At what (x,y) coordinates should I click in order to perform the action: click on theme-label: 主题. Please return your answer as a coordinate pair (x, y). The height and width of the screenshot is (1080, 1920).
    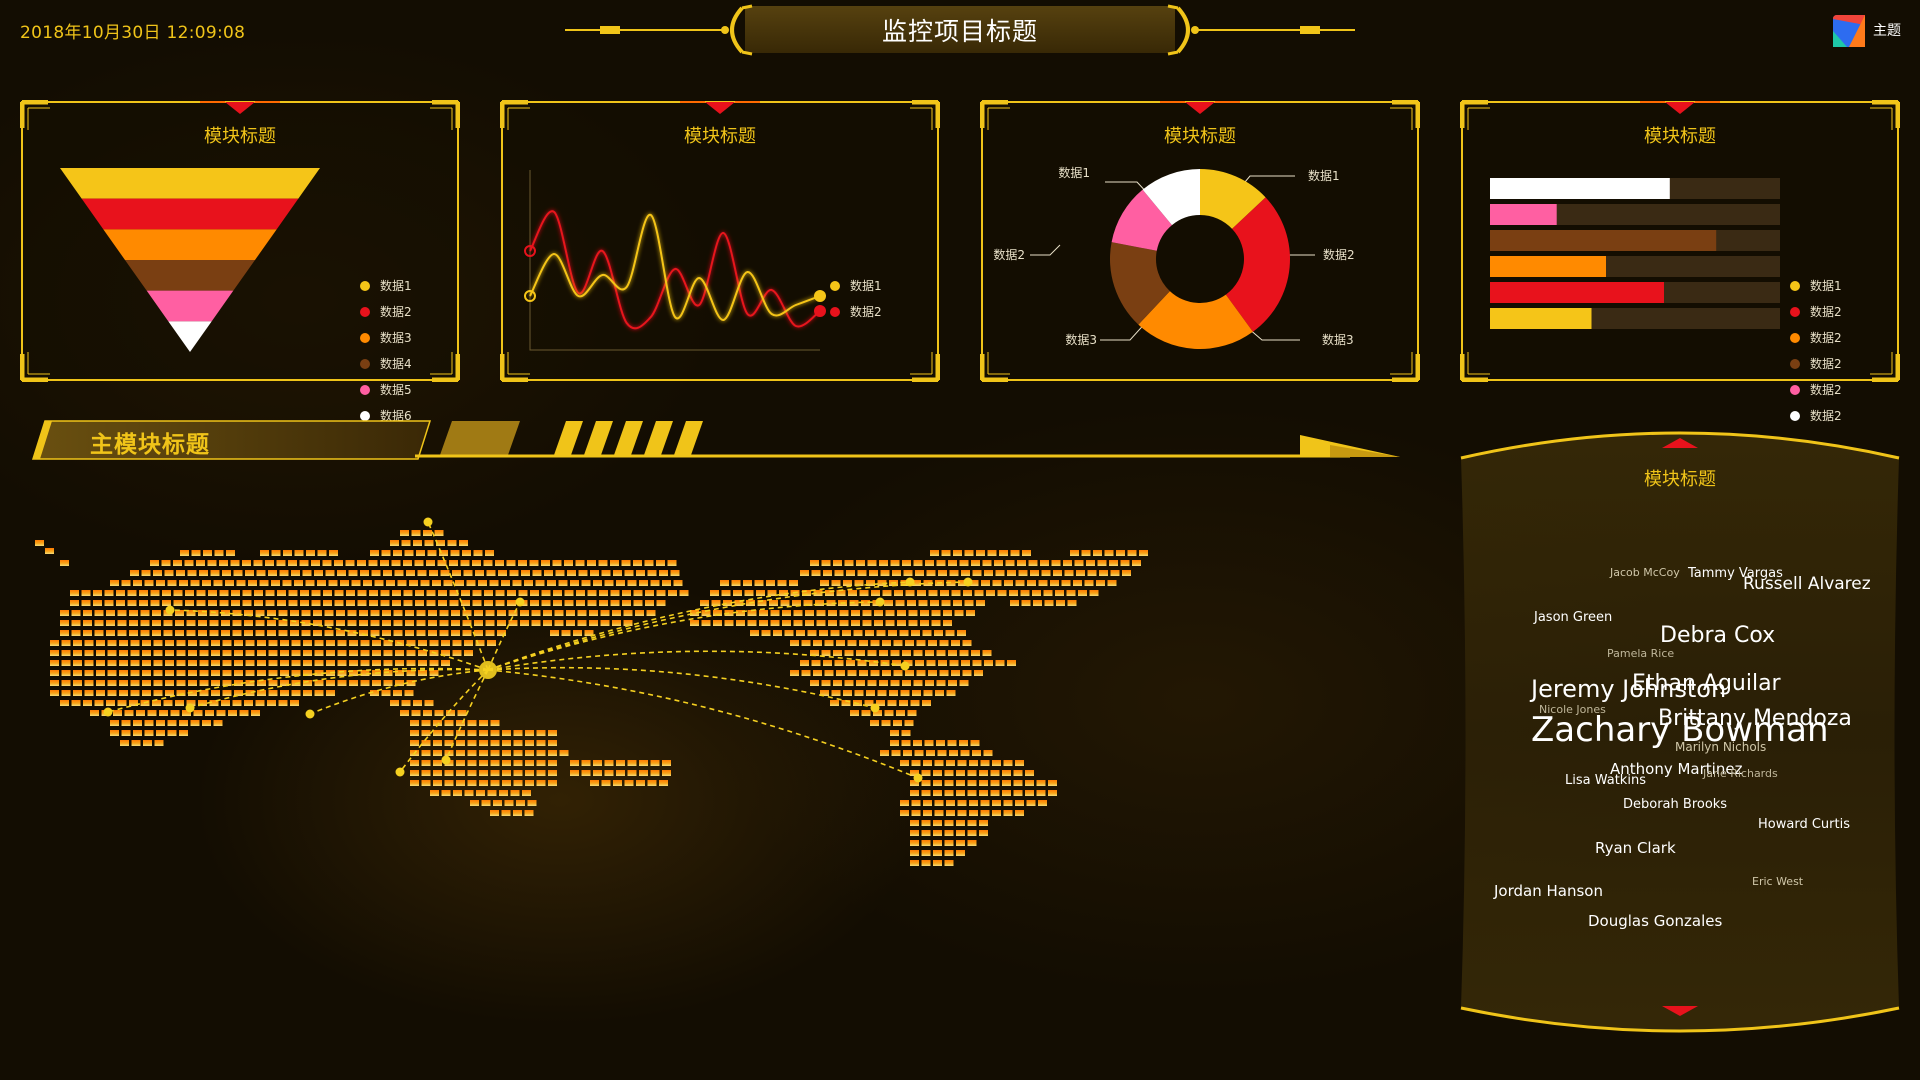
    Looking at the image, I should click on (1887, 30).